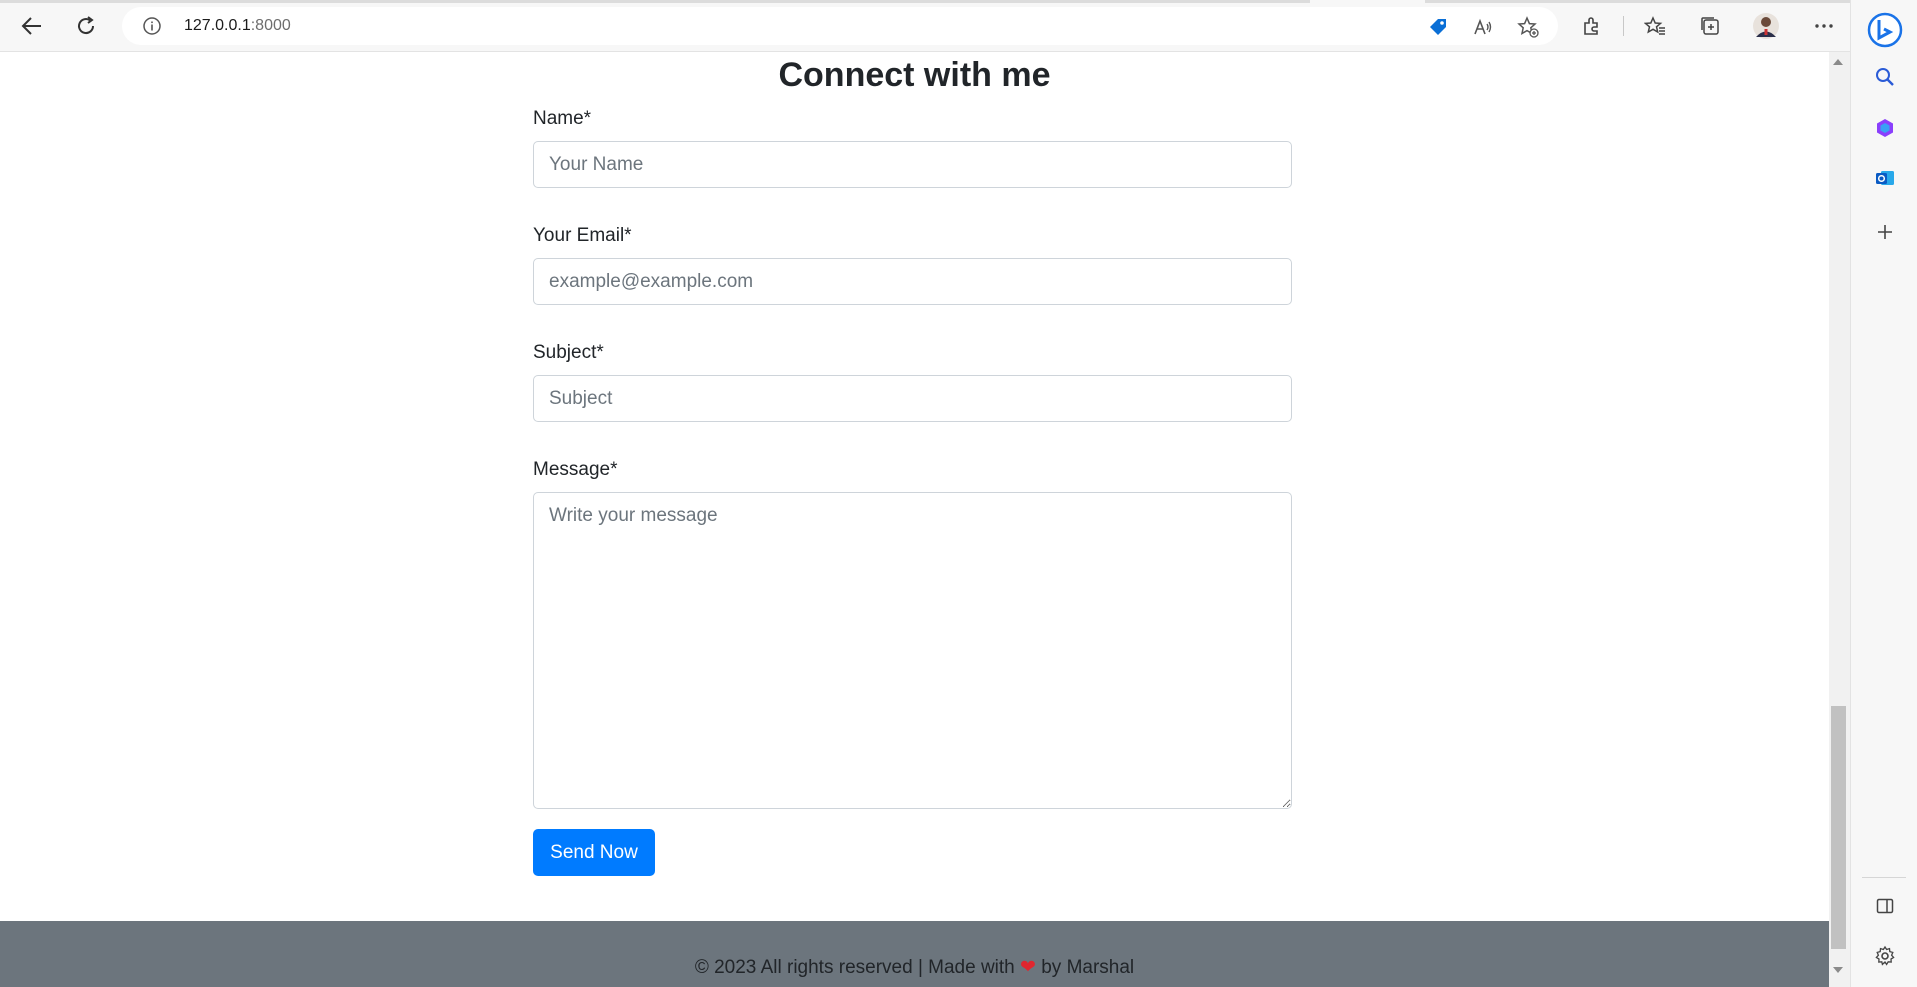  I want to click on scroll-down-arrow-icon, so click(1838, 970).